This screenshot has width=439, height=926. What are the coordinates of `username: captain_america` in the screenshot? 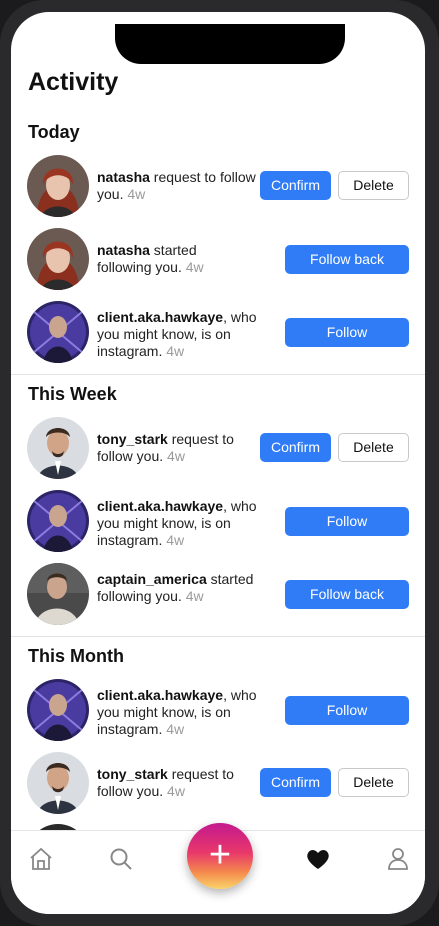 It's located at (152, 579).